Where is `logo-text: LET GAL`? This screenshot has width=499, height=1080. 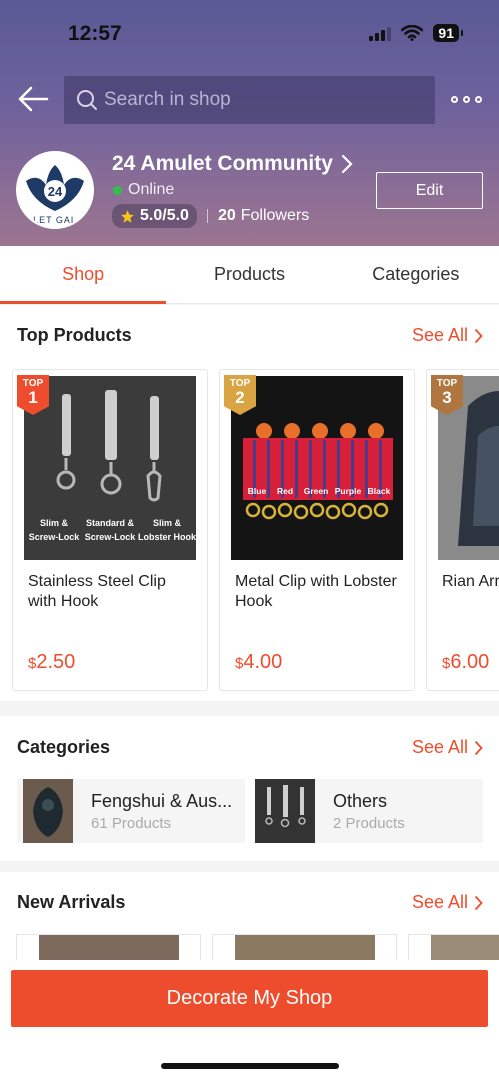
logo-text: LET GAL is located at coordinates (55, 220).